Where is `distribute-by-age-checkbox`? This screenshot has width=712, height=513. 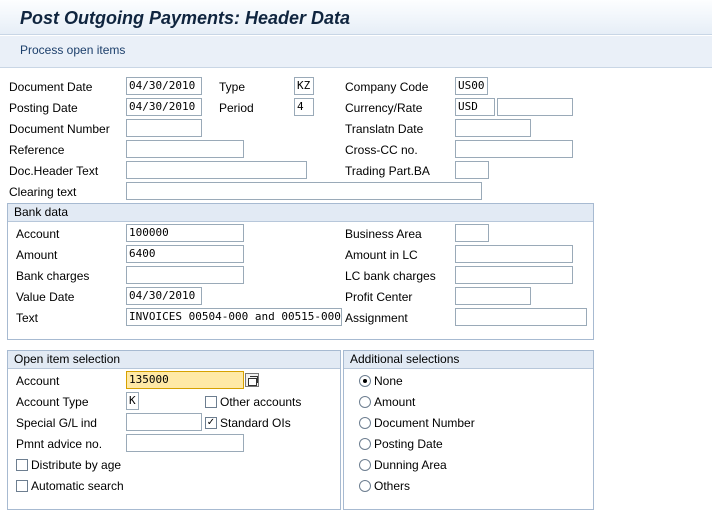
distribute-by-age-checkbox is located at coordinates (22, 465).